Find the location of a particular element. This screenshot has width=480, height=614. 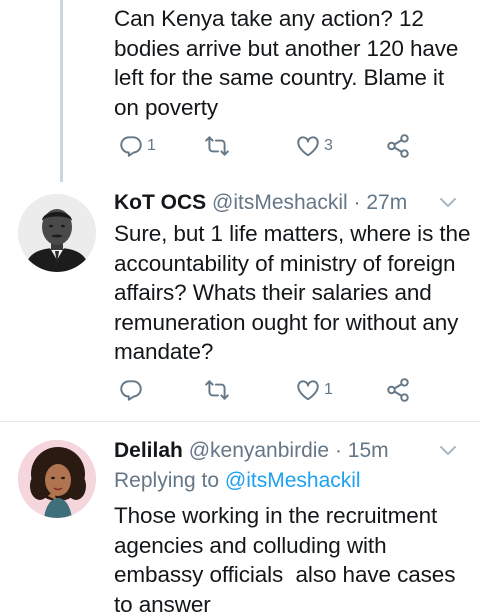

avatar-illustration-image is located at coordinates (57, 479).